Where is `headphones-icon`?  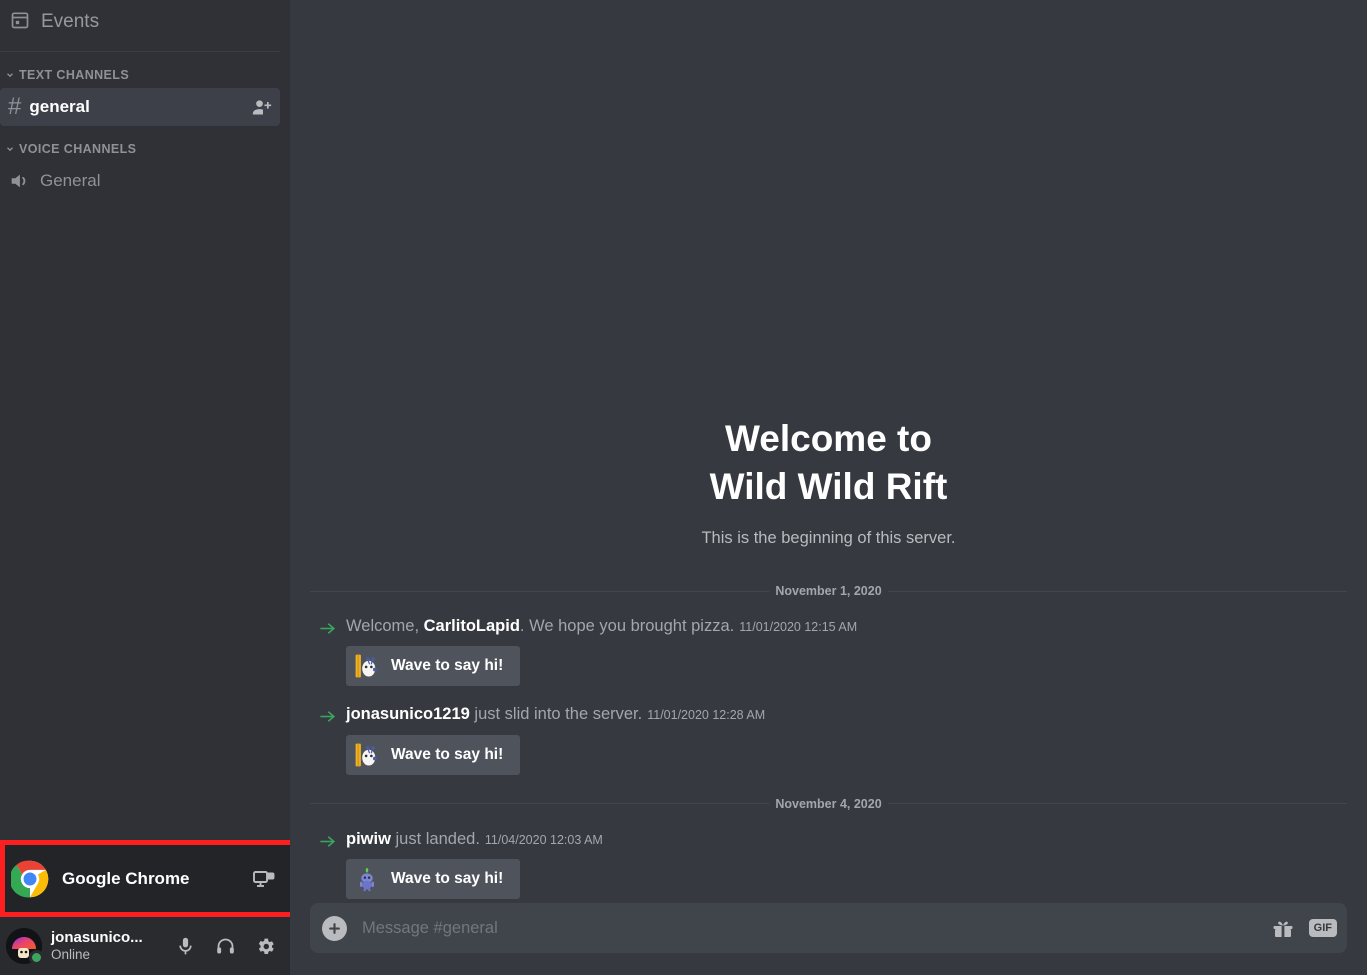 headphones-icon is located at coordinates (225, 946).